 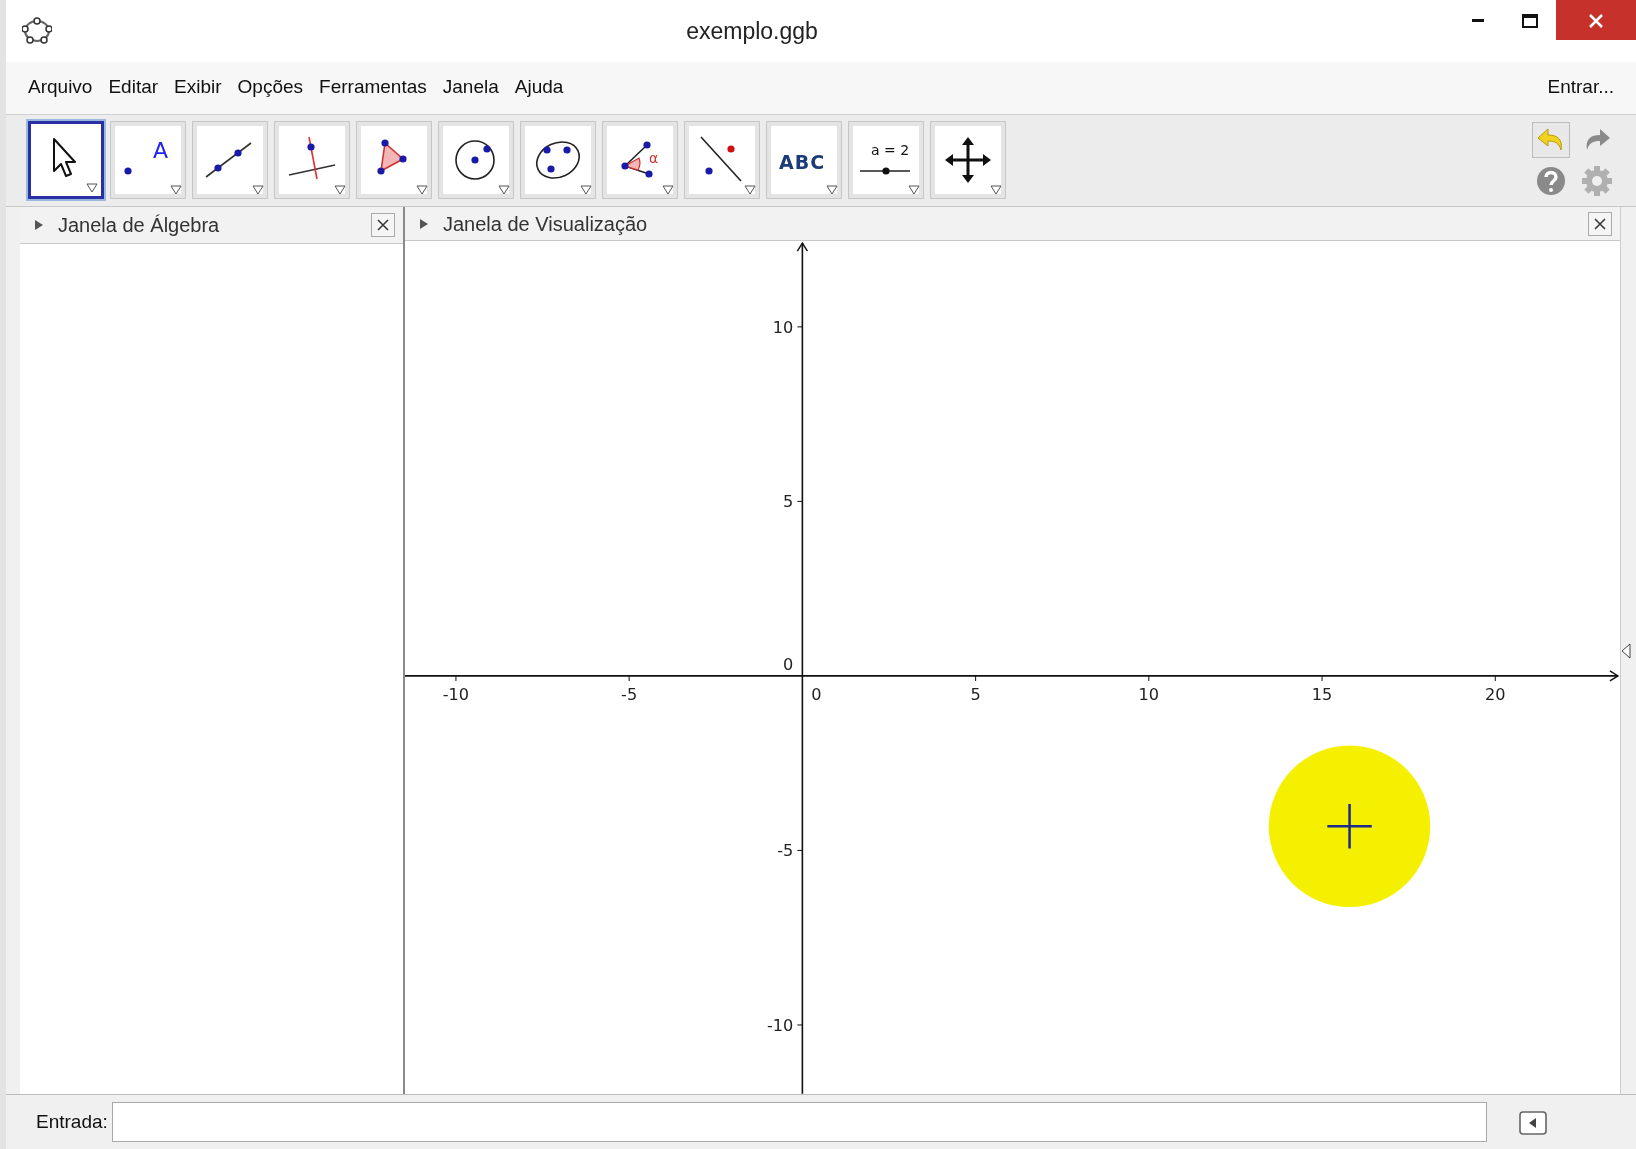 I want to click on app-logo-icon, so click(x=37, y=30).